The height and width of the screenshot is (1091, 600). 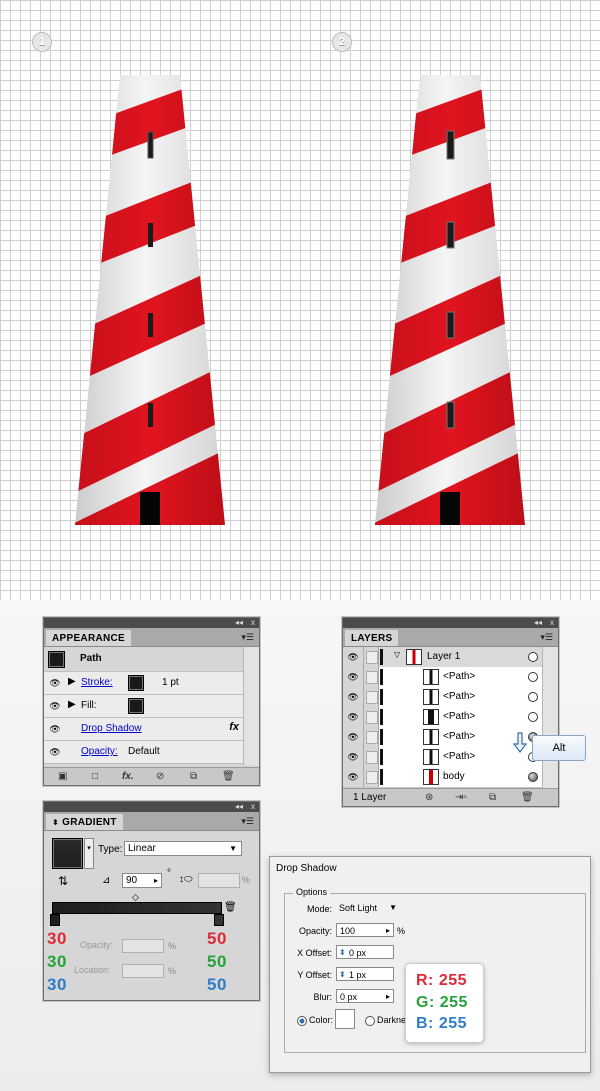 I want to click on stop-opacity-input, so click(x=143, y=946).